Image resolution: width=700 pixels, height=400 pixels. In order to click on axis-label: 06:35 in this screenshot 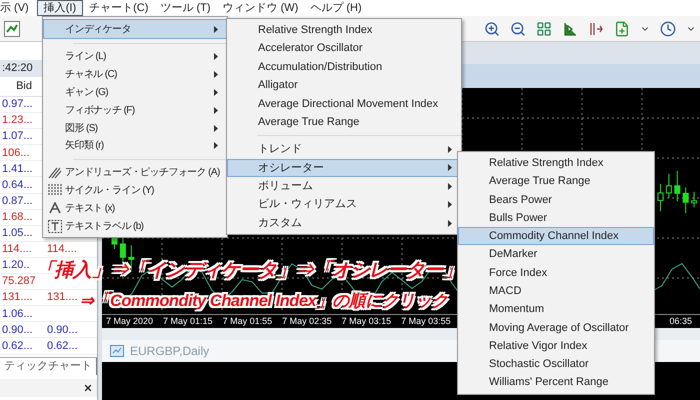, I will do `click(681, 321)`.